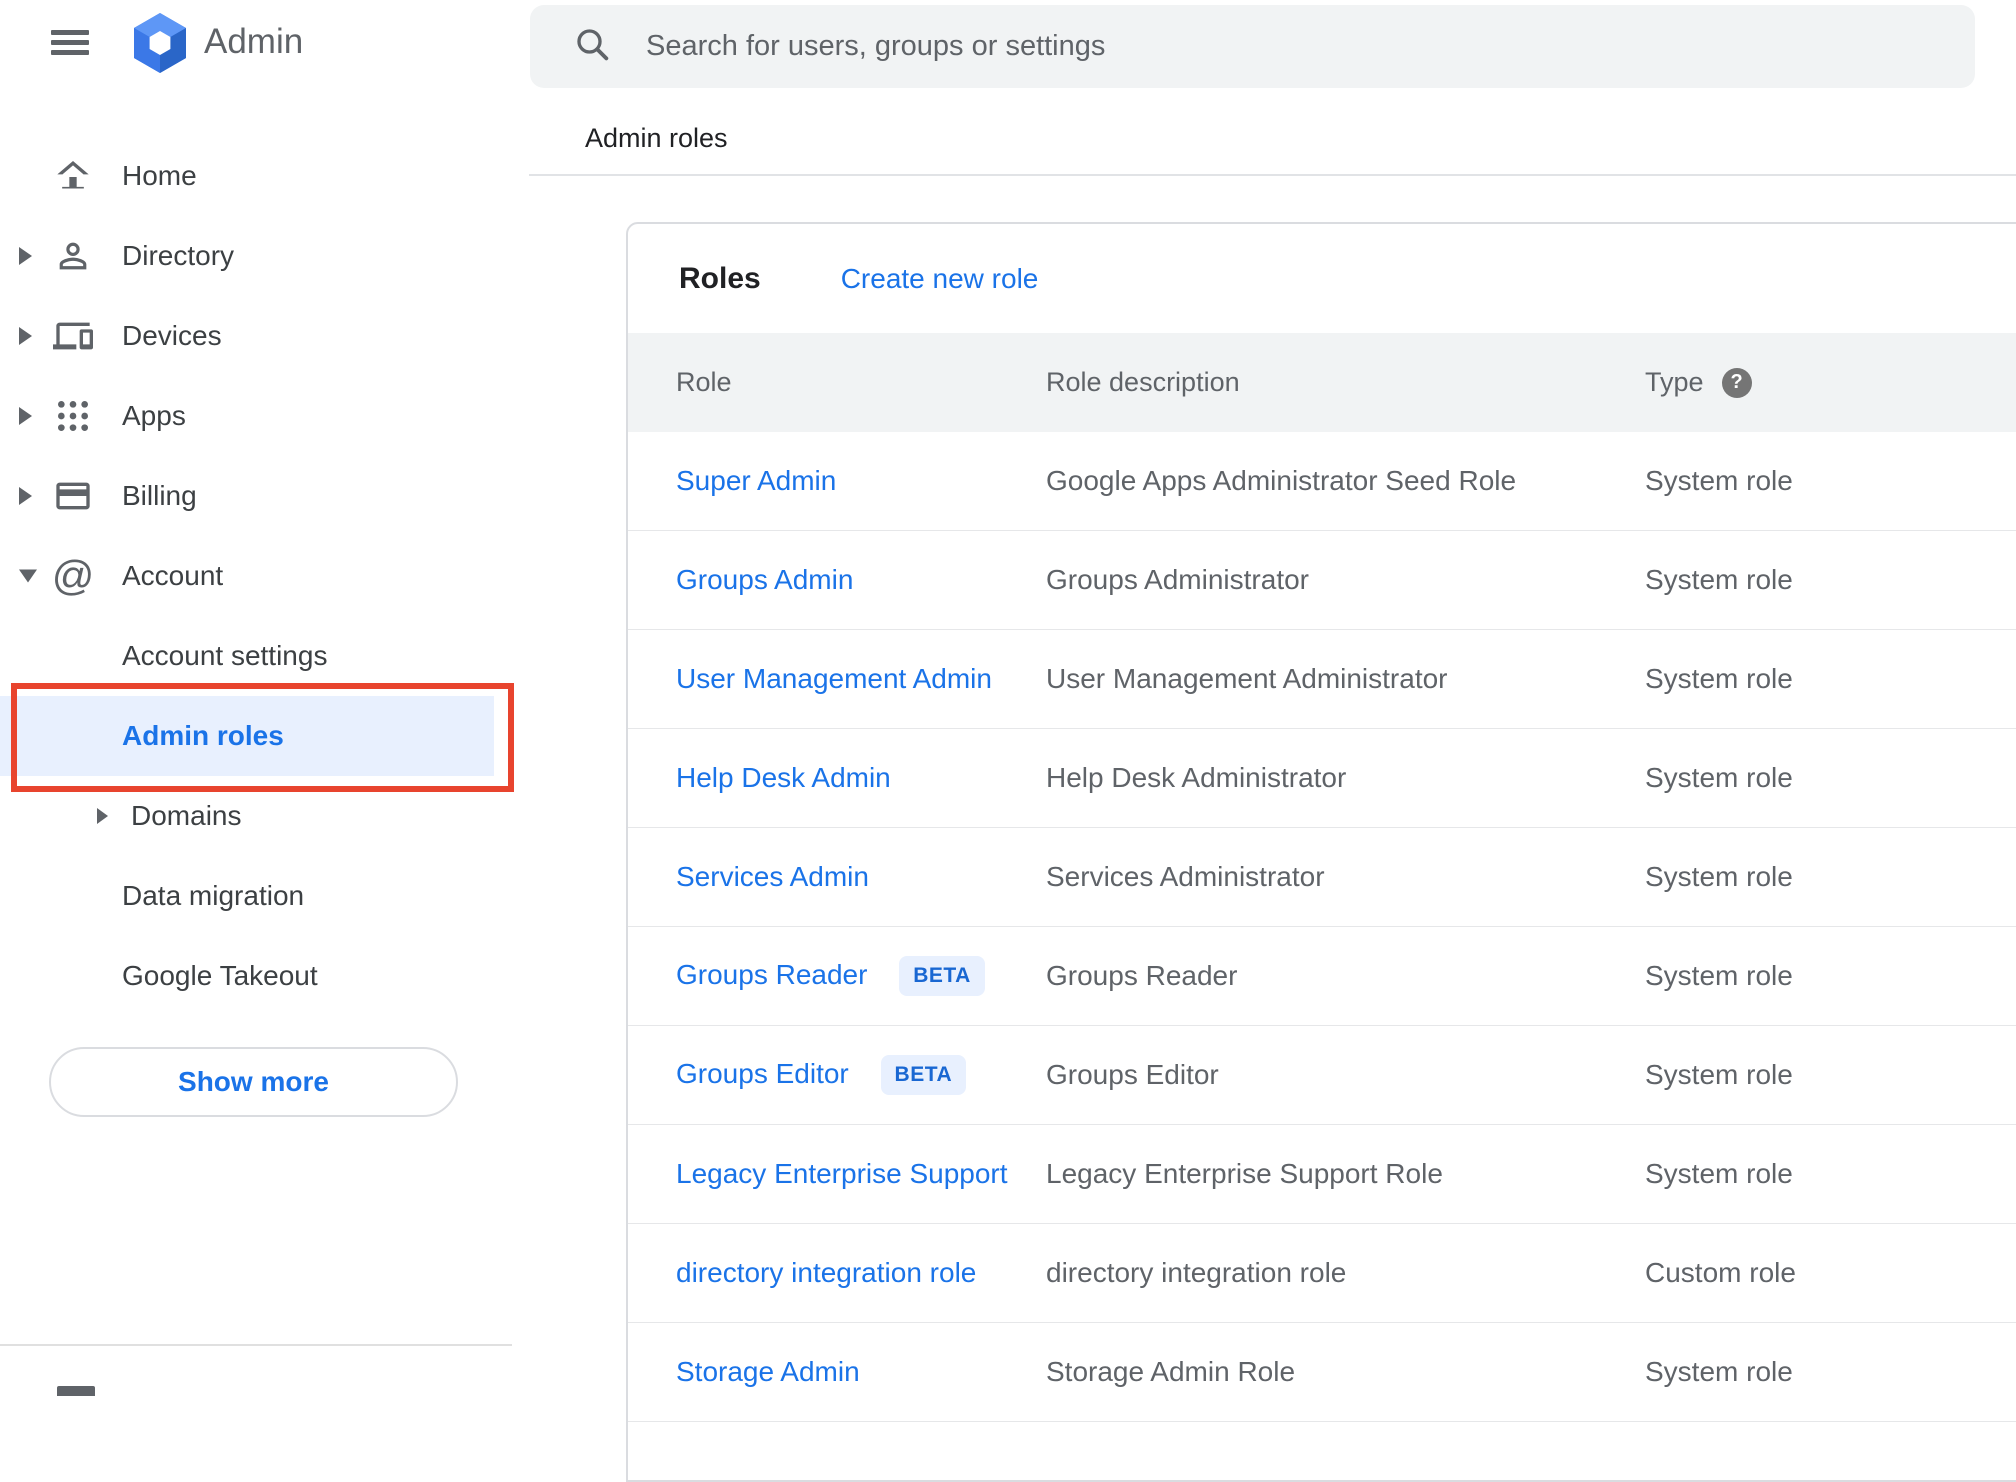 This screenshot has width=2016, height=1482. What do you see at coordinates (203, 735) in the screenshot?
I see `sidebar-item-label: Admin roles` at bounding box center [203, 735].